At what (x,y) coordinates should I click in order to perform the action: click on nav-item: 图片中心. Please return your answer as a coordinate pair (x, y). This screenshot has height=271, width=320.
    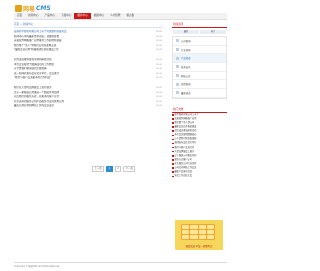
    Looking at the image, I should click on (82, 16).